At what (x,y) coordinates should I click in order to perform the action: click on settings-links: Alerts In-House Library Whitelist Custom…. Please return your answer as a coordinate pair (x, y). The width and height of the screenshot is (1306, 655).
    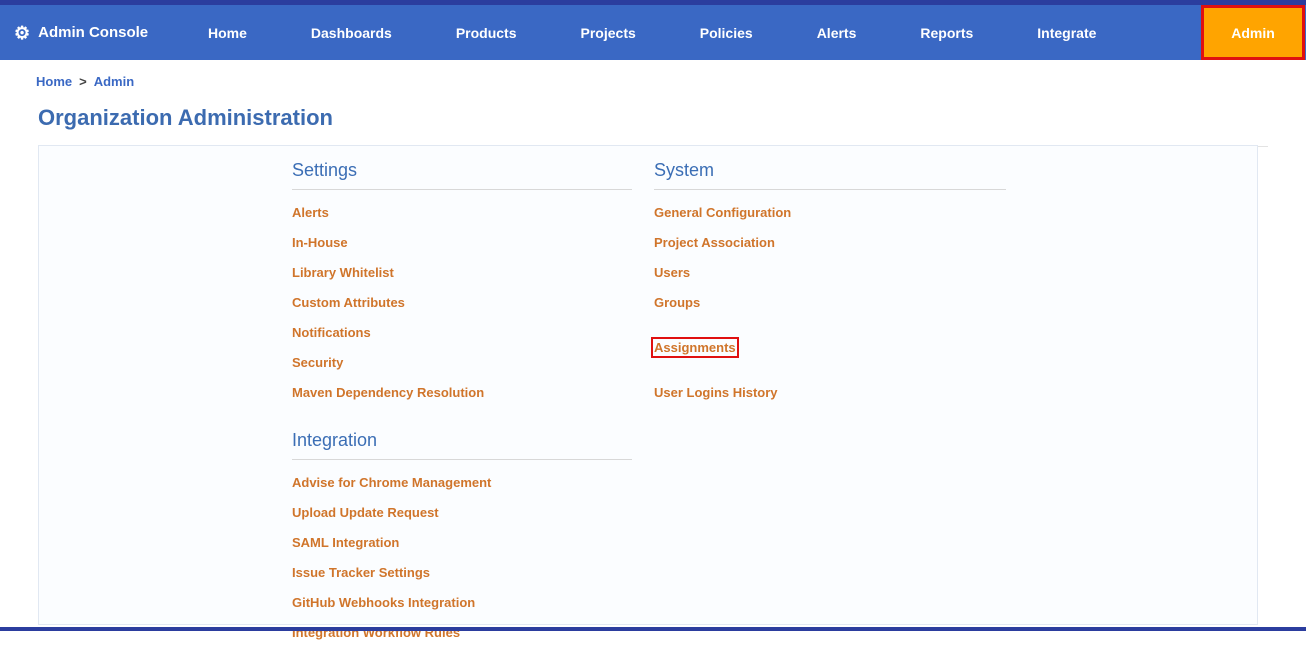
    Looking at the image, I should click on (462, 302).